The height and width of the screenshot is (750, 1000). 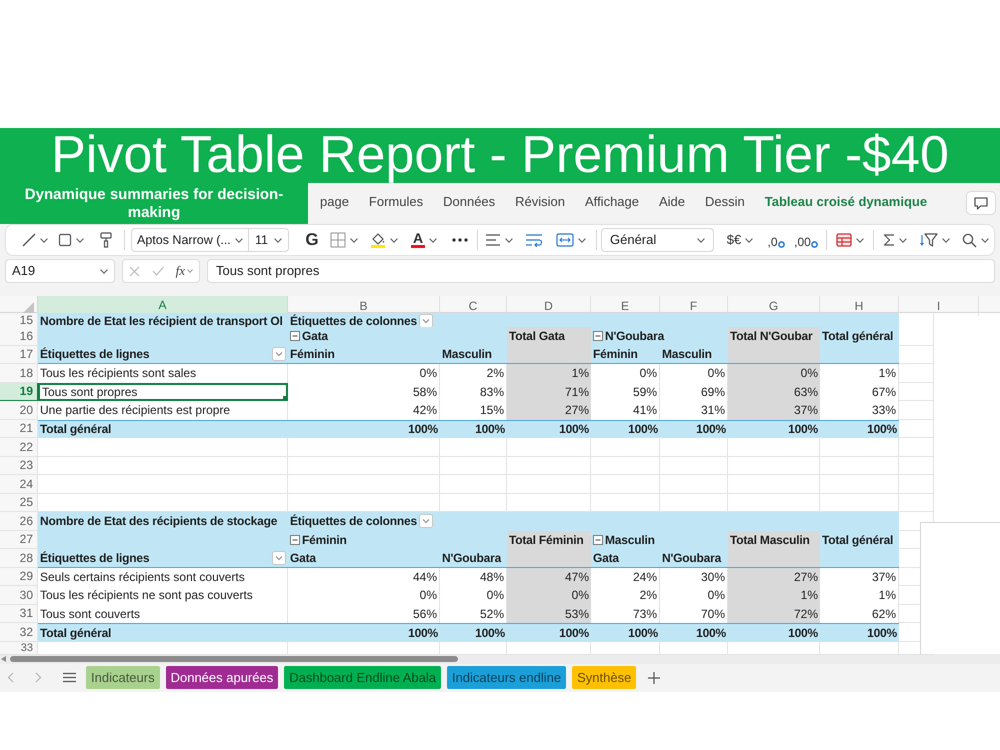 I want to click on row-header: 31, so click(x=19, y=613).